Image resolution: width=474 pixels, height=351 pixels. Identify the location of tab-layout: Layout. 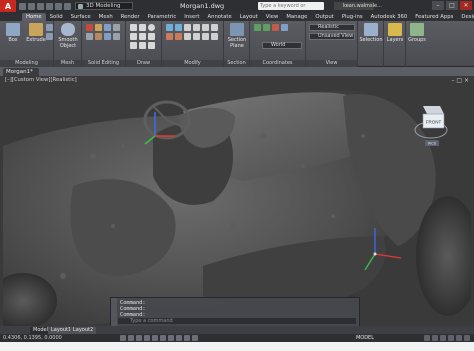
(249, 17).